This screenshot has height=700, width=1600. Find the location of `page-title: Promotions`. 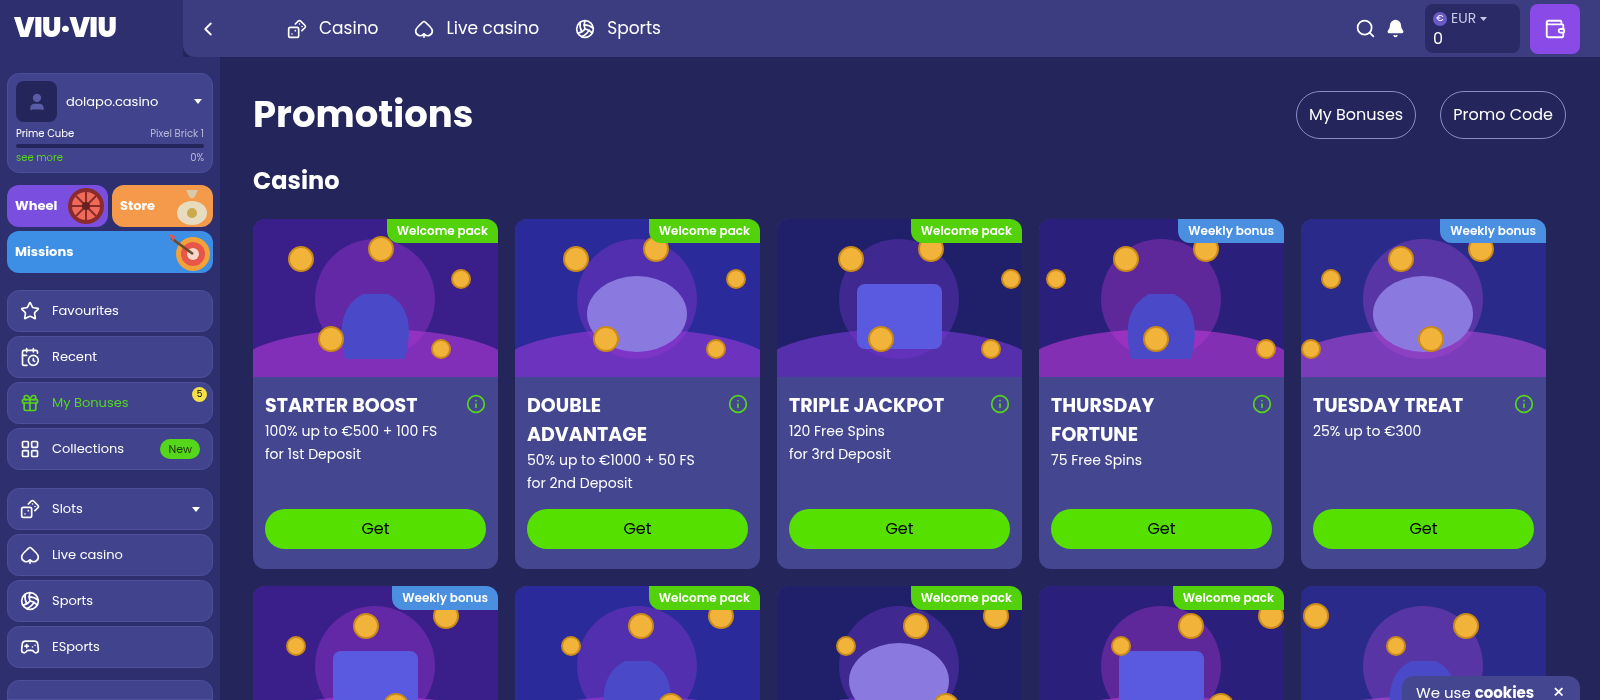

page-title: Promotions is located at coordinates (363, 114).